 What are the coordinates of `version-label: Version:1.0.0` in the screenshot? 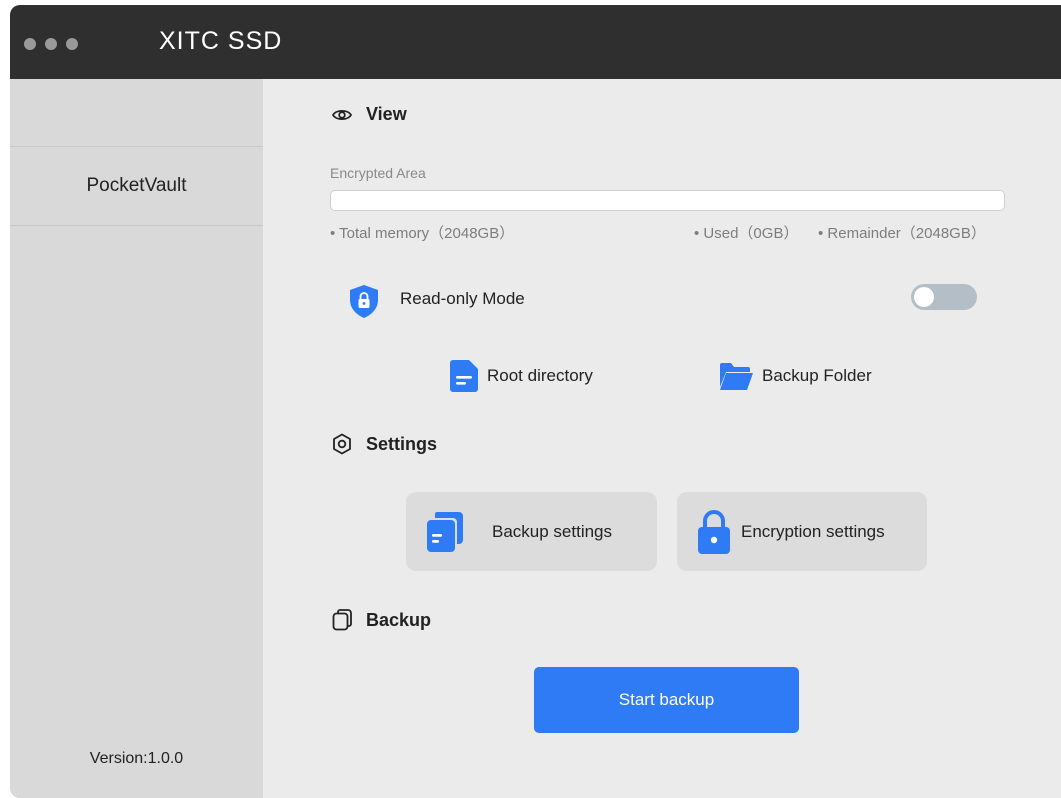 It's located at (136, 758).